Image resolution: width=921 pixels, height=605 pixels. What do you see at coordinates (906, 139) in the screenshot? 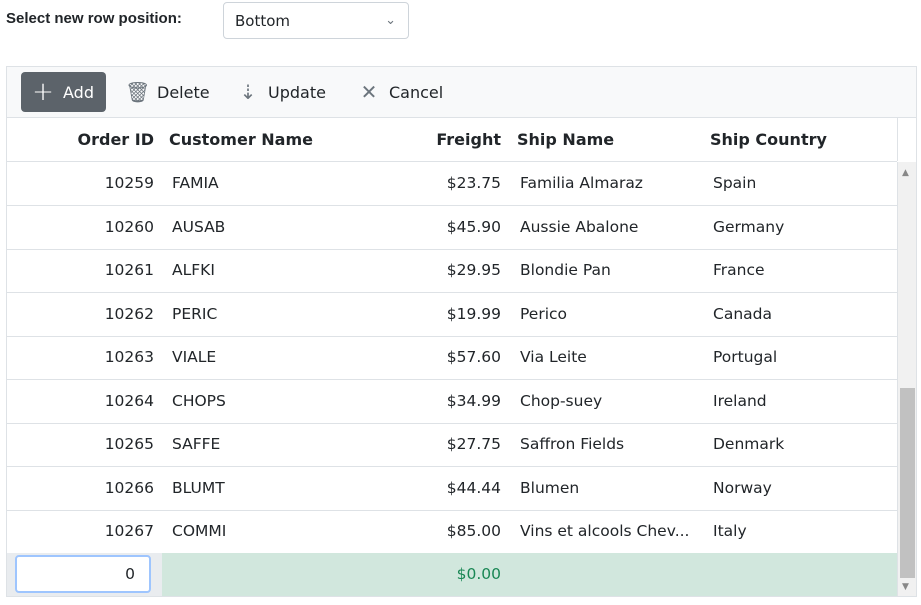
I see `header-scroll-spacer` at bounding box center [906, 139].